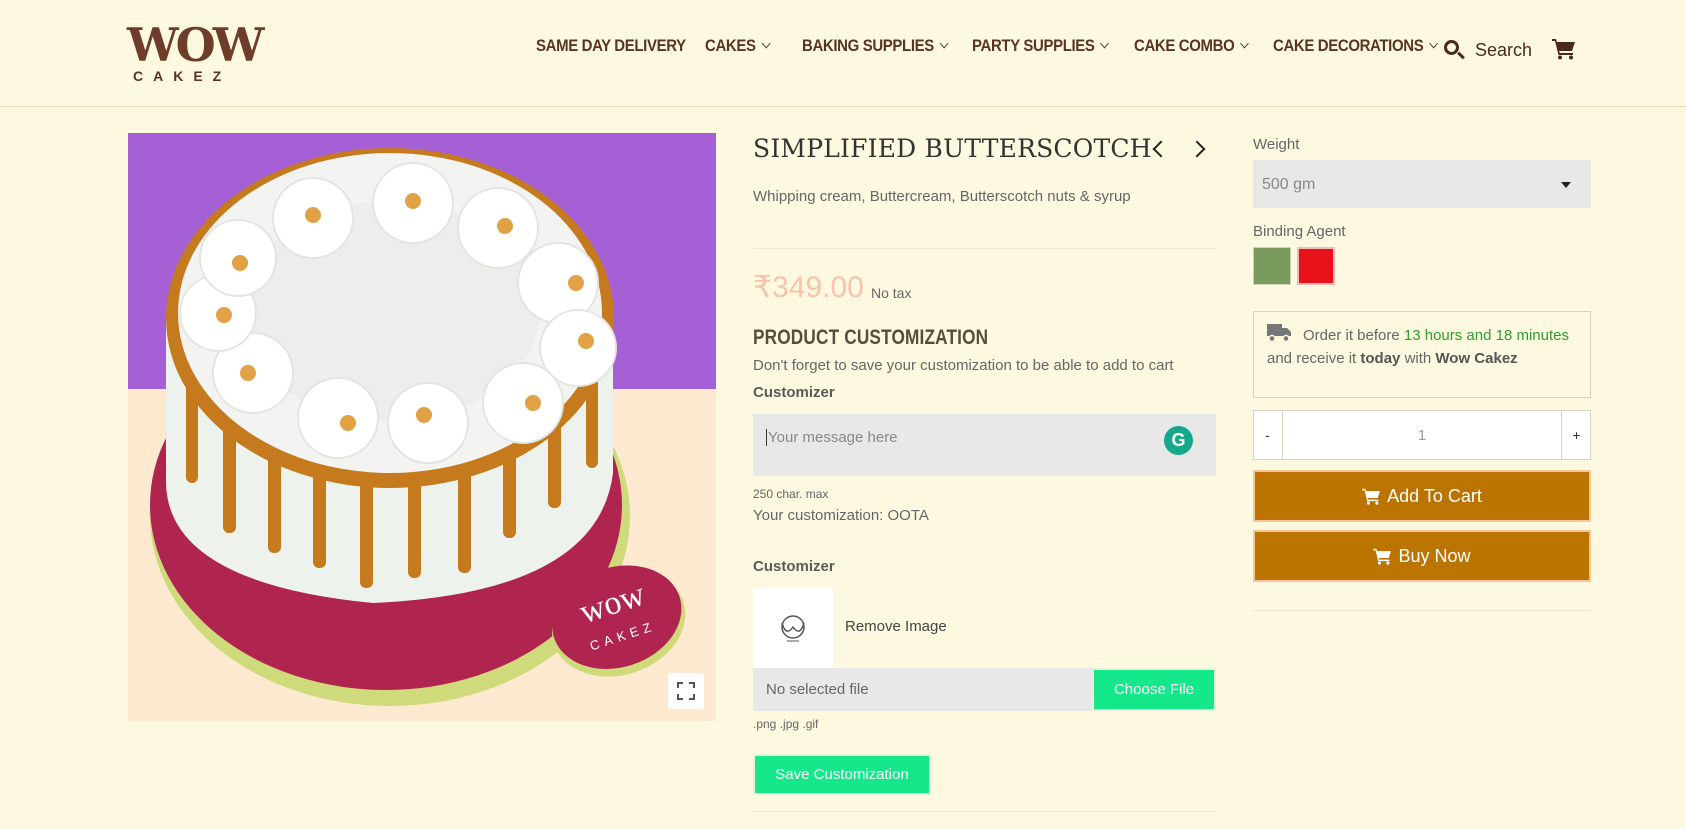 This screenshot has height=829, width=1686. What do you see at coordinates (871, 337) in the screenshot?
I see `customization-heading: PRODUCT CUSTOMIZATION` at bounding box center [871, 337].